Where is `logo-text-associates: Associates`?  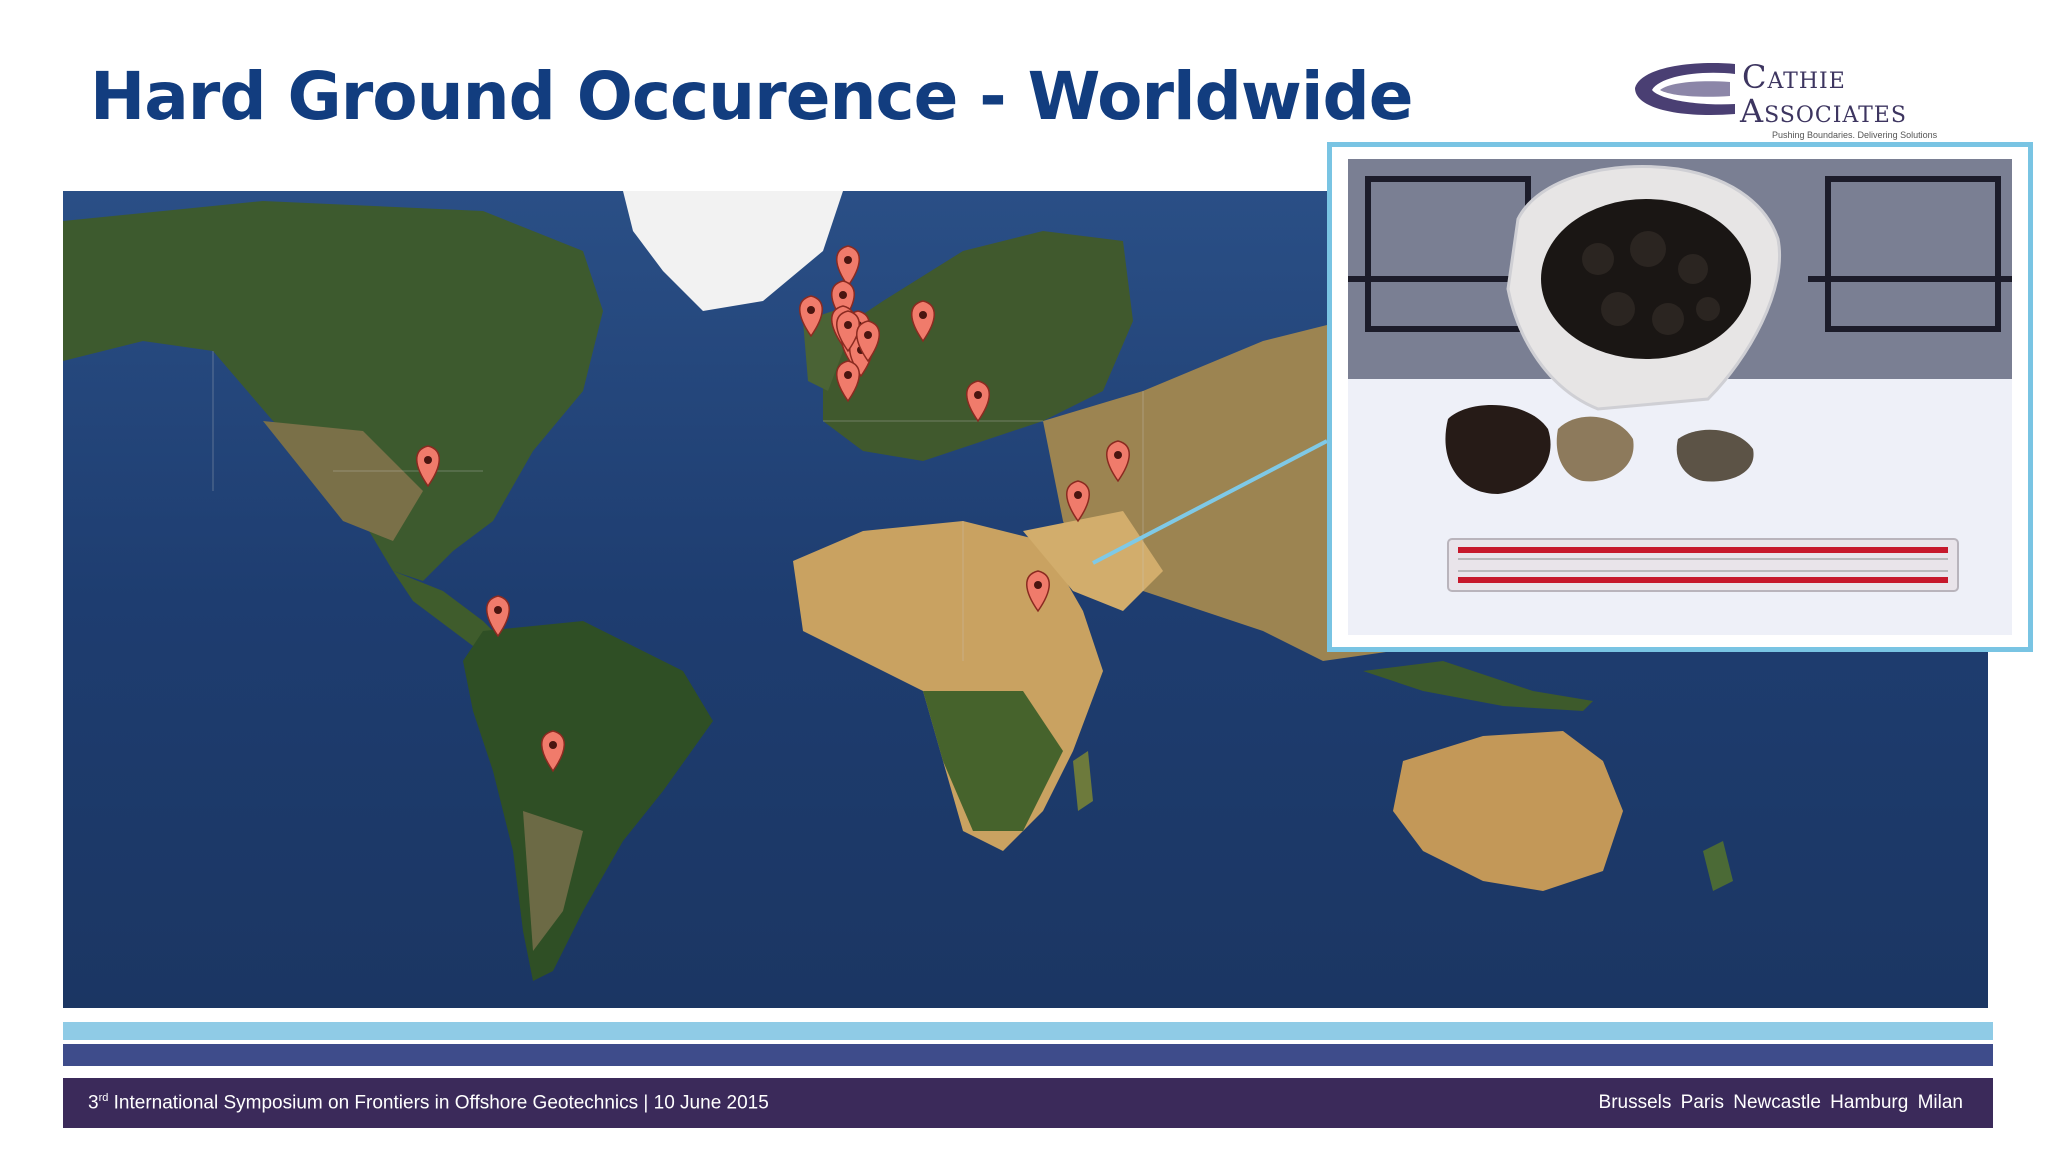
logo-text-associates: Associates is located at coordinates (1823, 111).